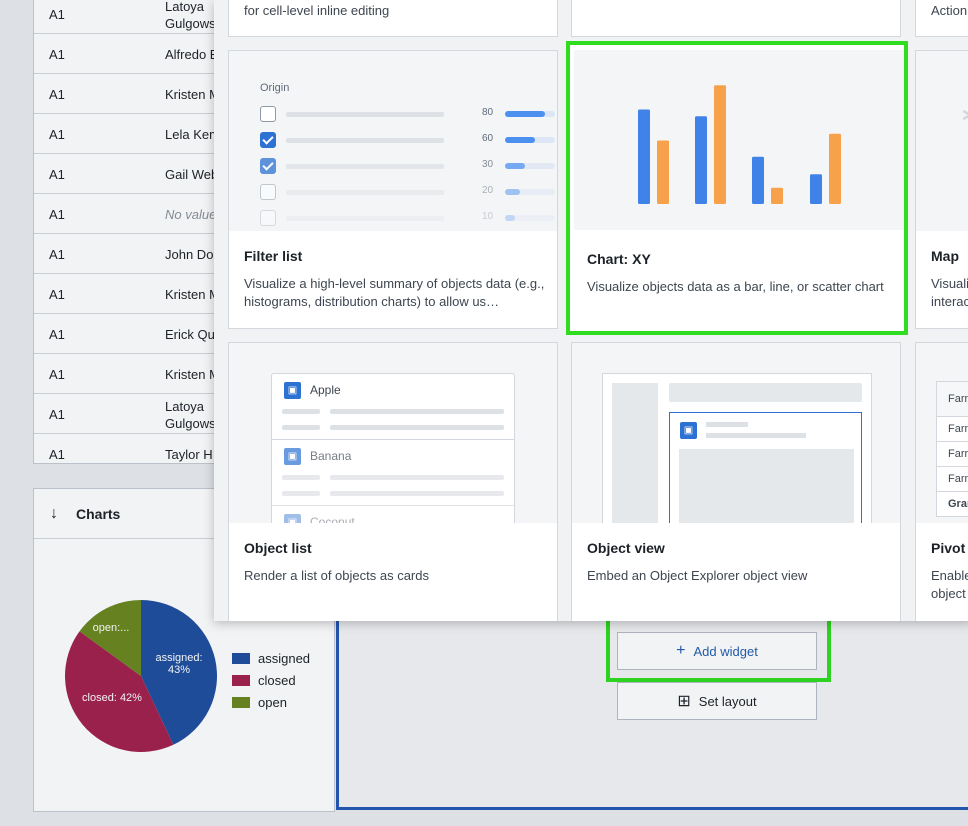 This screenshot has height=826, width=968. Describe the element at coordinates (488, 190) in the screenshot. I see `filter-count: 20` at that location.